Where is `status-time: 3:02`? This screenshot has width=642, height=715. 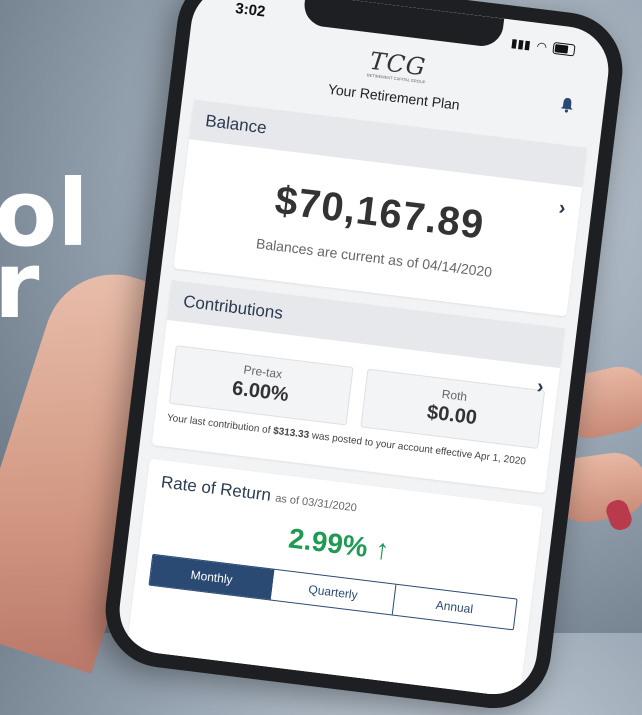 status-time: 3:02 is located at coordinates (250, 10).